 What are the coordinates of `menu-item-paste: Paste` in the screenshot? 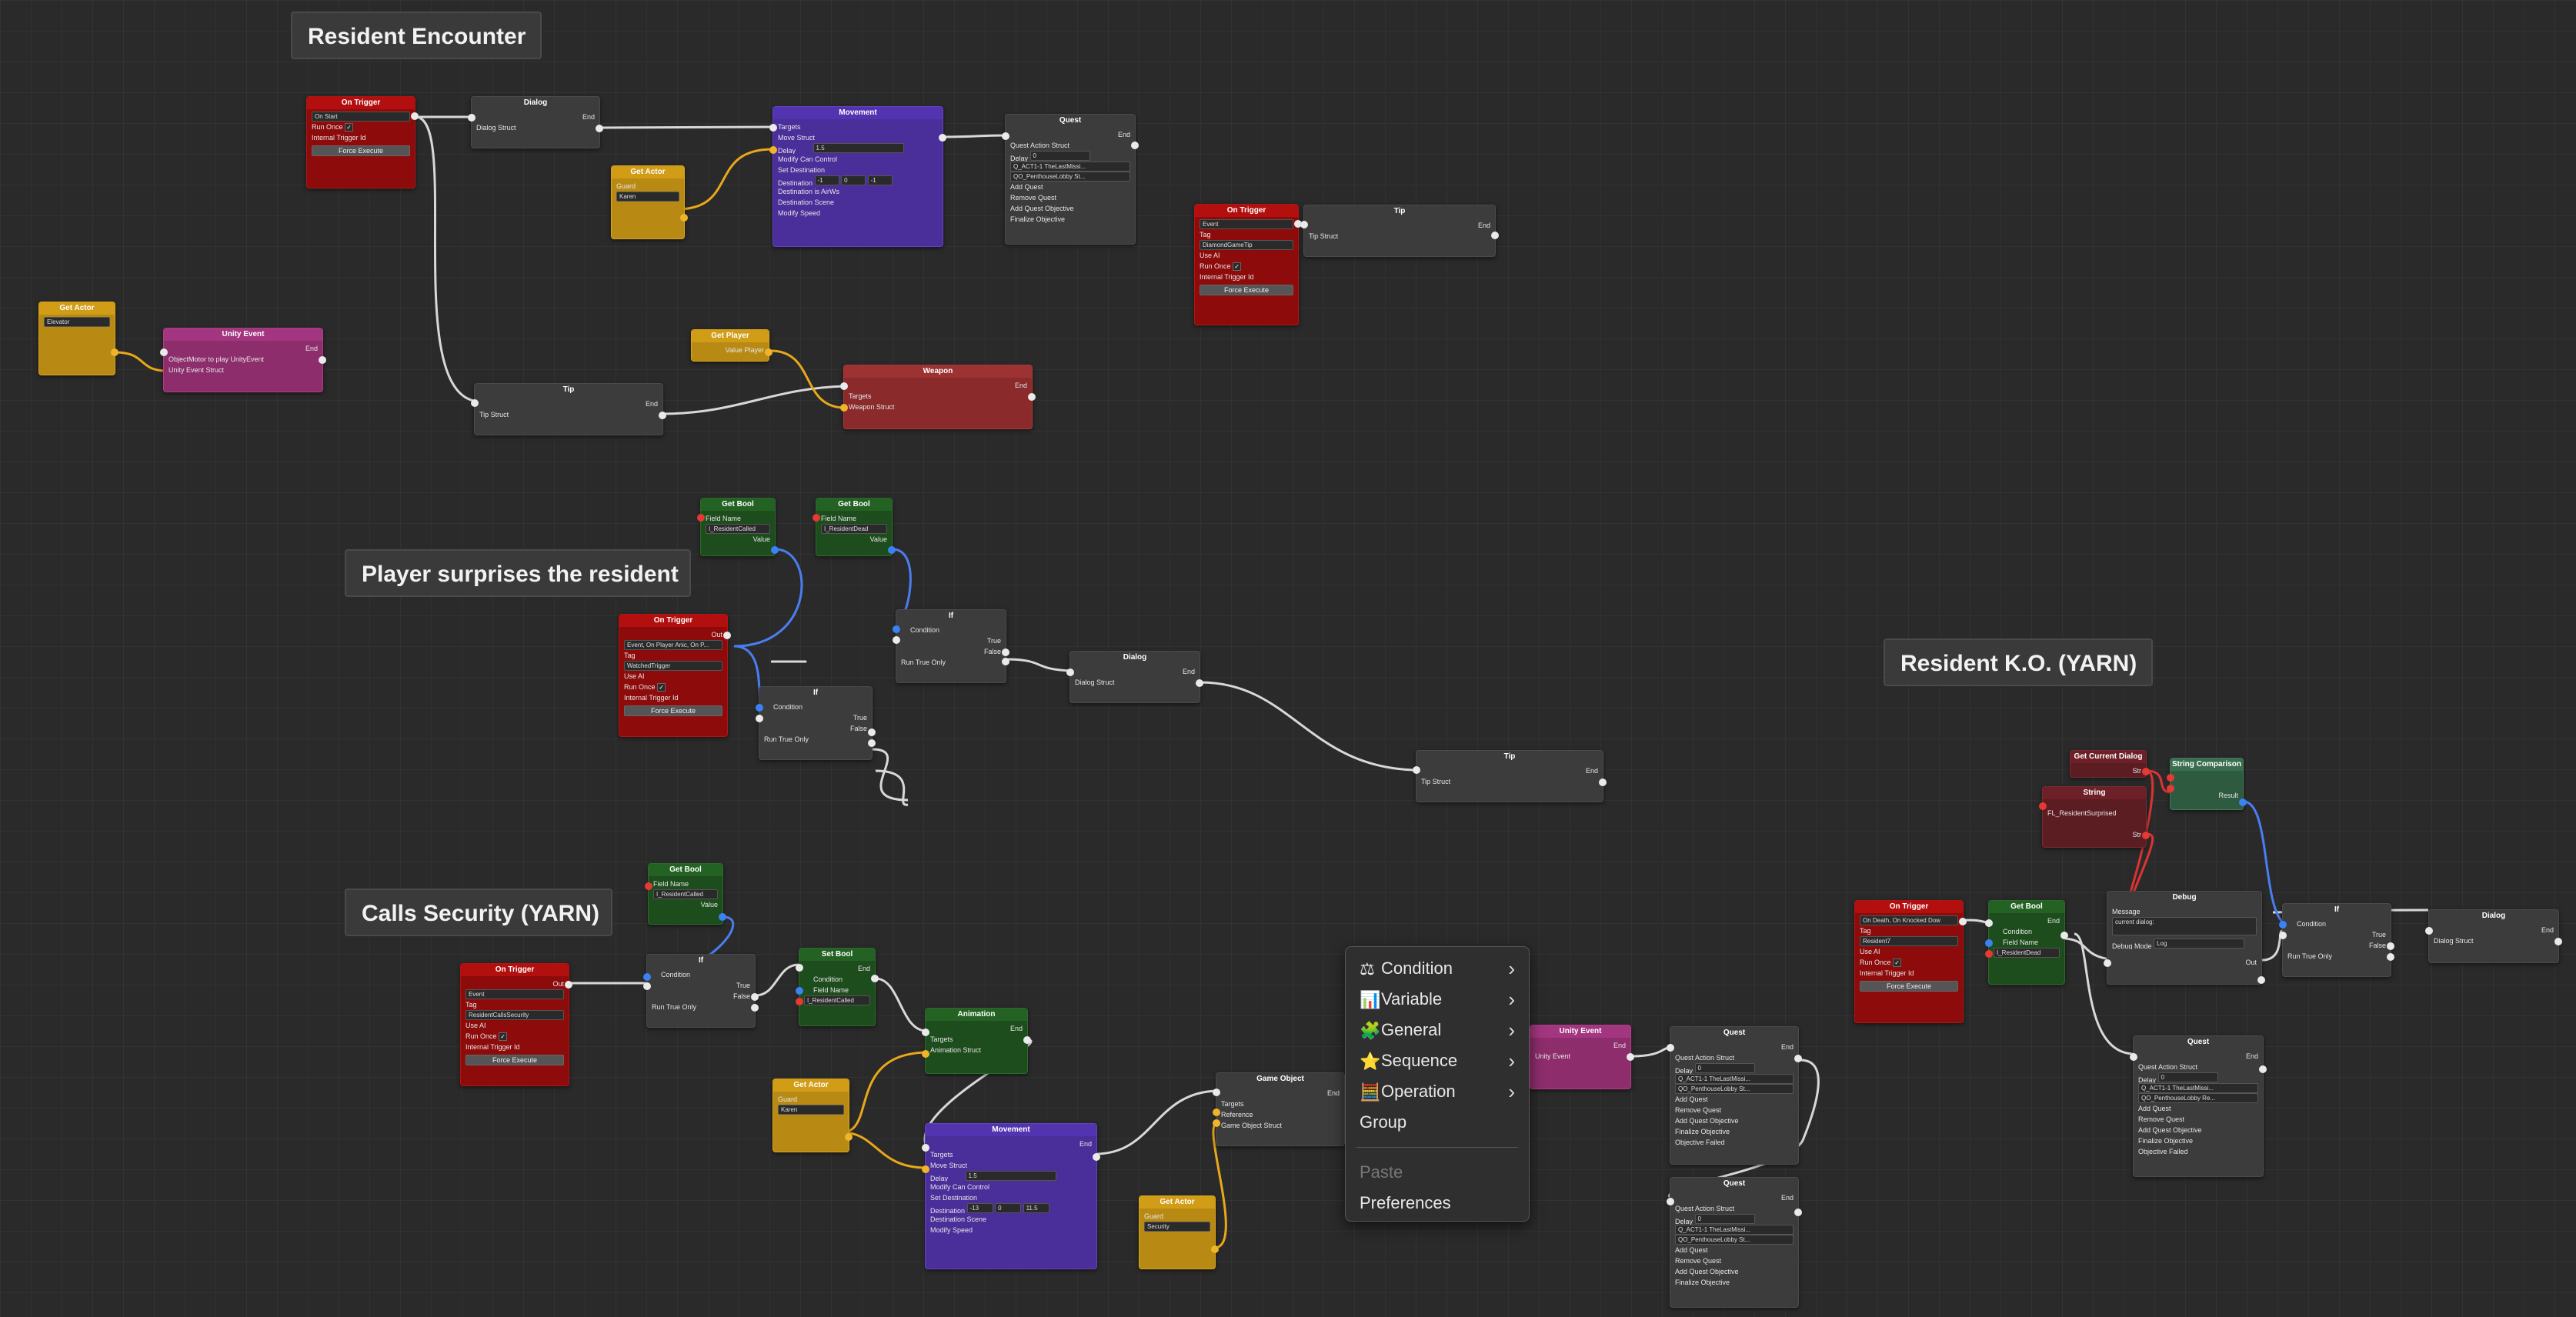 It's located at (1438, 1172).